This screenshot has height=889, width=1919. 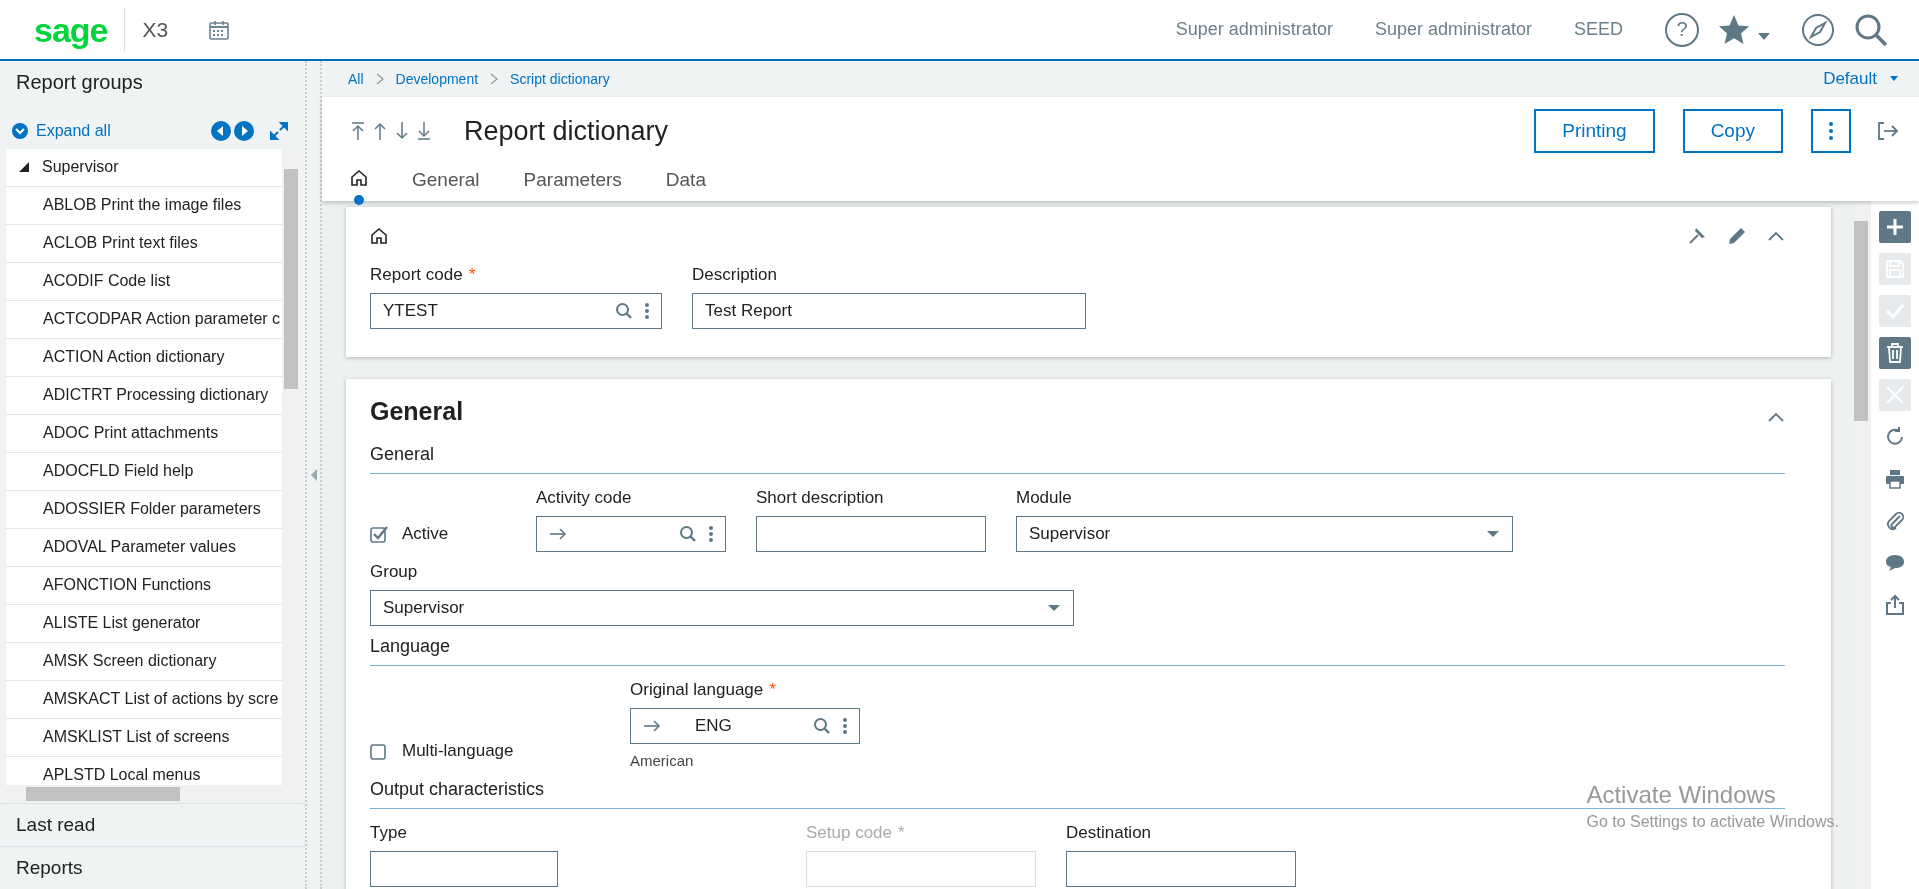 I want to click on page-title: Report dictionary, so click(x=566, y=131).